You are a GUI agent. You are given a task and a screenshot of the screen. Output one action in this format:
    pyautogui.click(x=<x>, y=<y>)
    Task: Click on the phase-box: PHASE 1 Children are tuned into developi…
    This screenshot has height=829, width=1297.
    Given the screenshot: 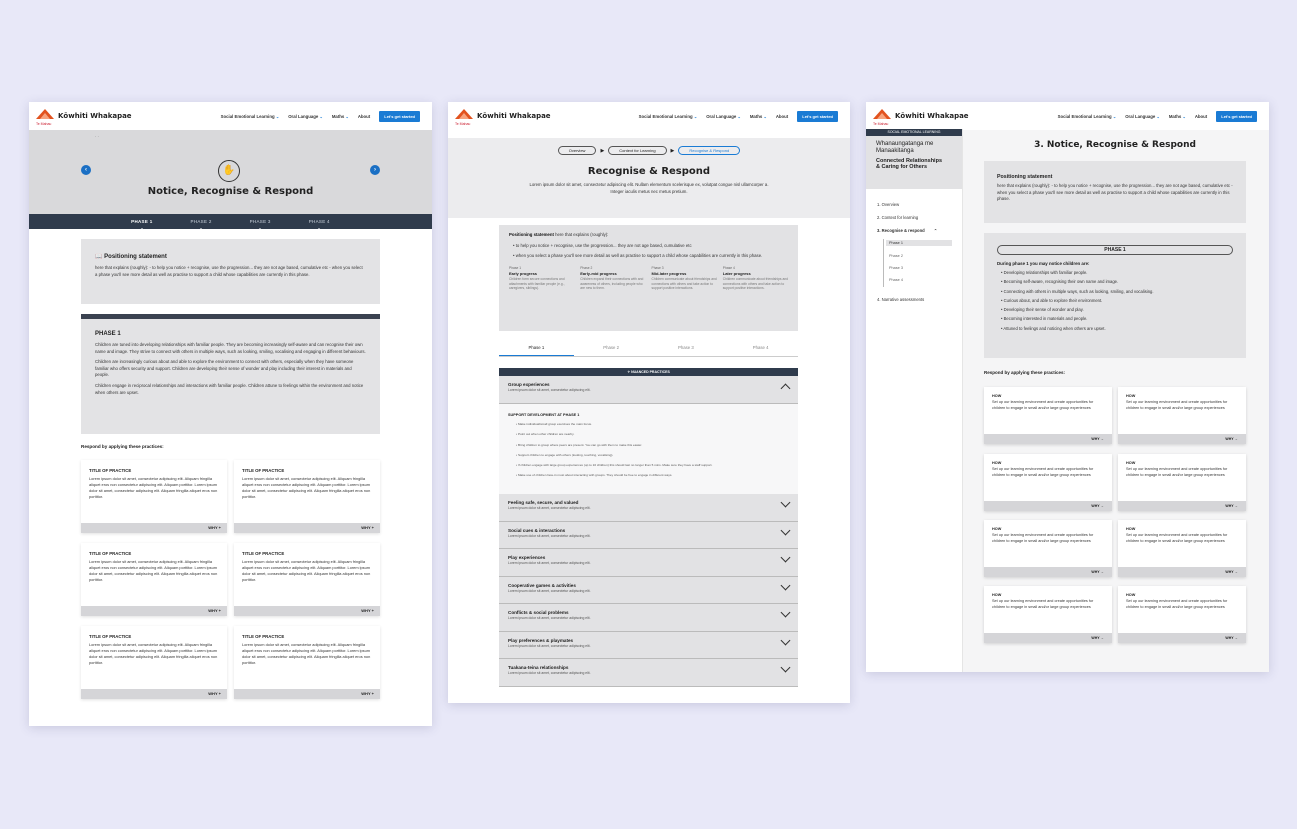 What is the action you would take?
    pyautogui.click(x=230, y=374)
    